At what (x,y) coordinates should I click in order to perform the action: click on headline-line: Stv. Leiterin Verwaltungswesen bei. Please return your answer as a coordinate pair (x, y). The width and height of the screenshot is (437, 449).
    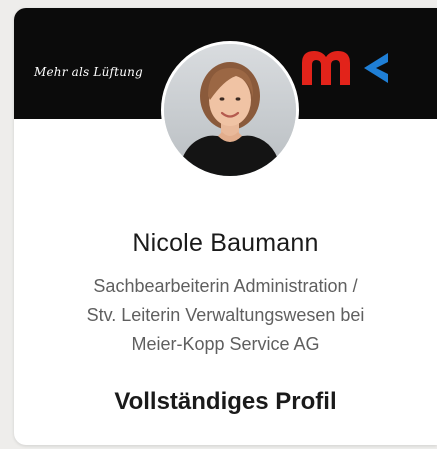
    Looking at the image, I should click on (225, 315).